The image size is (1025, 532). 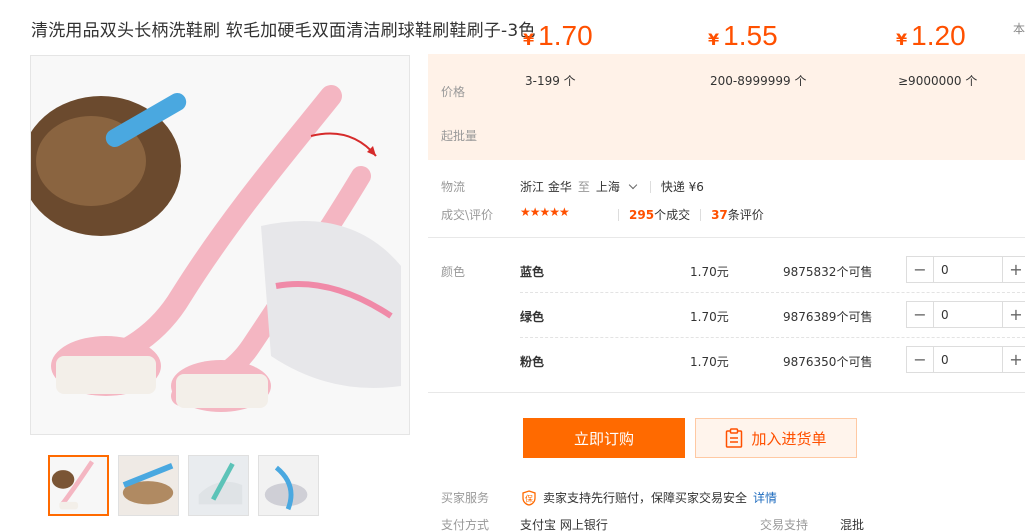 What do you see at coordinates (789, 438) in the screenshot?
I see `add-to-cart-label: 加入进货单` at bounding box center [789, 438].